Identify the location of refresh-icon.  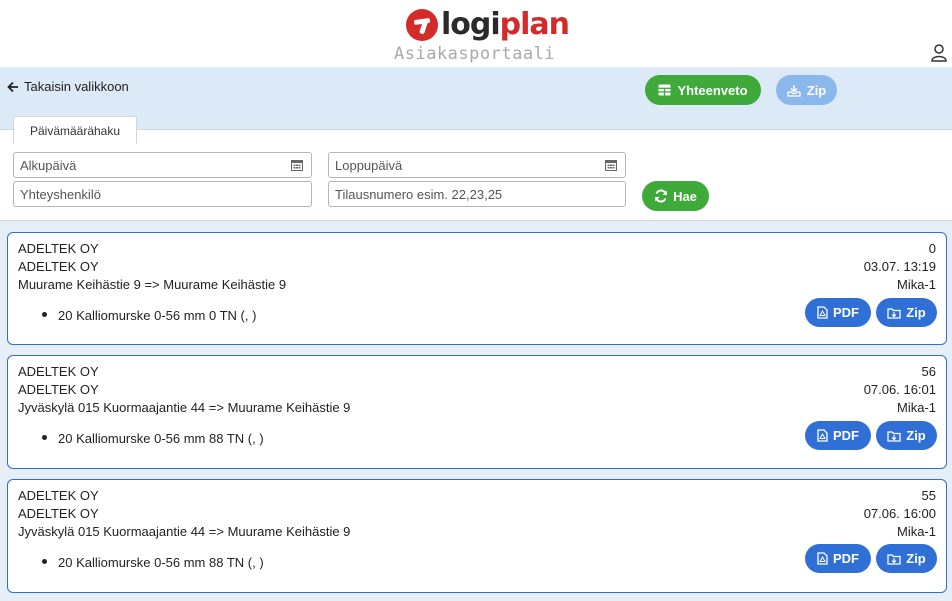
(661, 196).